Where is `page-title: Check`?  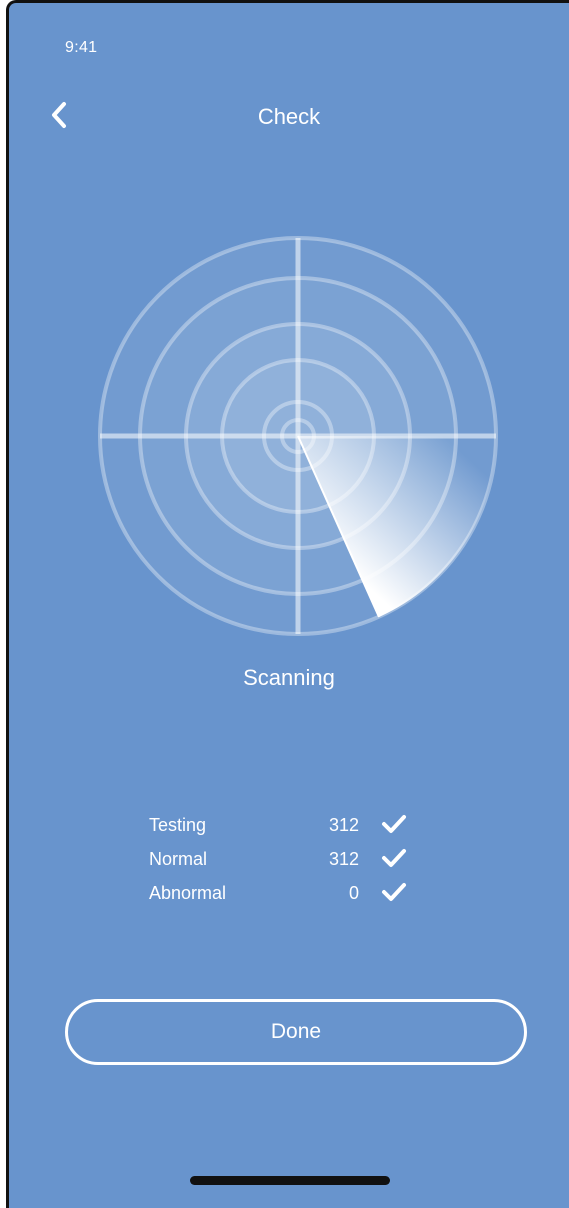
page-title: Check is located at coordinates (289, 116).